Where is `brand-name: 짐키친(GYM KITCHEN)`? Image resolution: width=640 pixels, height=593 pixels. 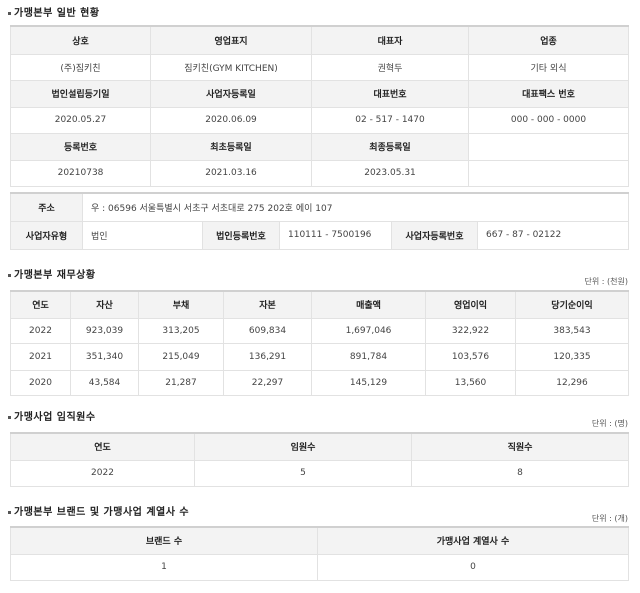 brand-name: 짐키친(GYM KITCHEN) is located at coordinates (231, 67).